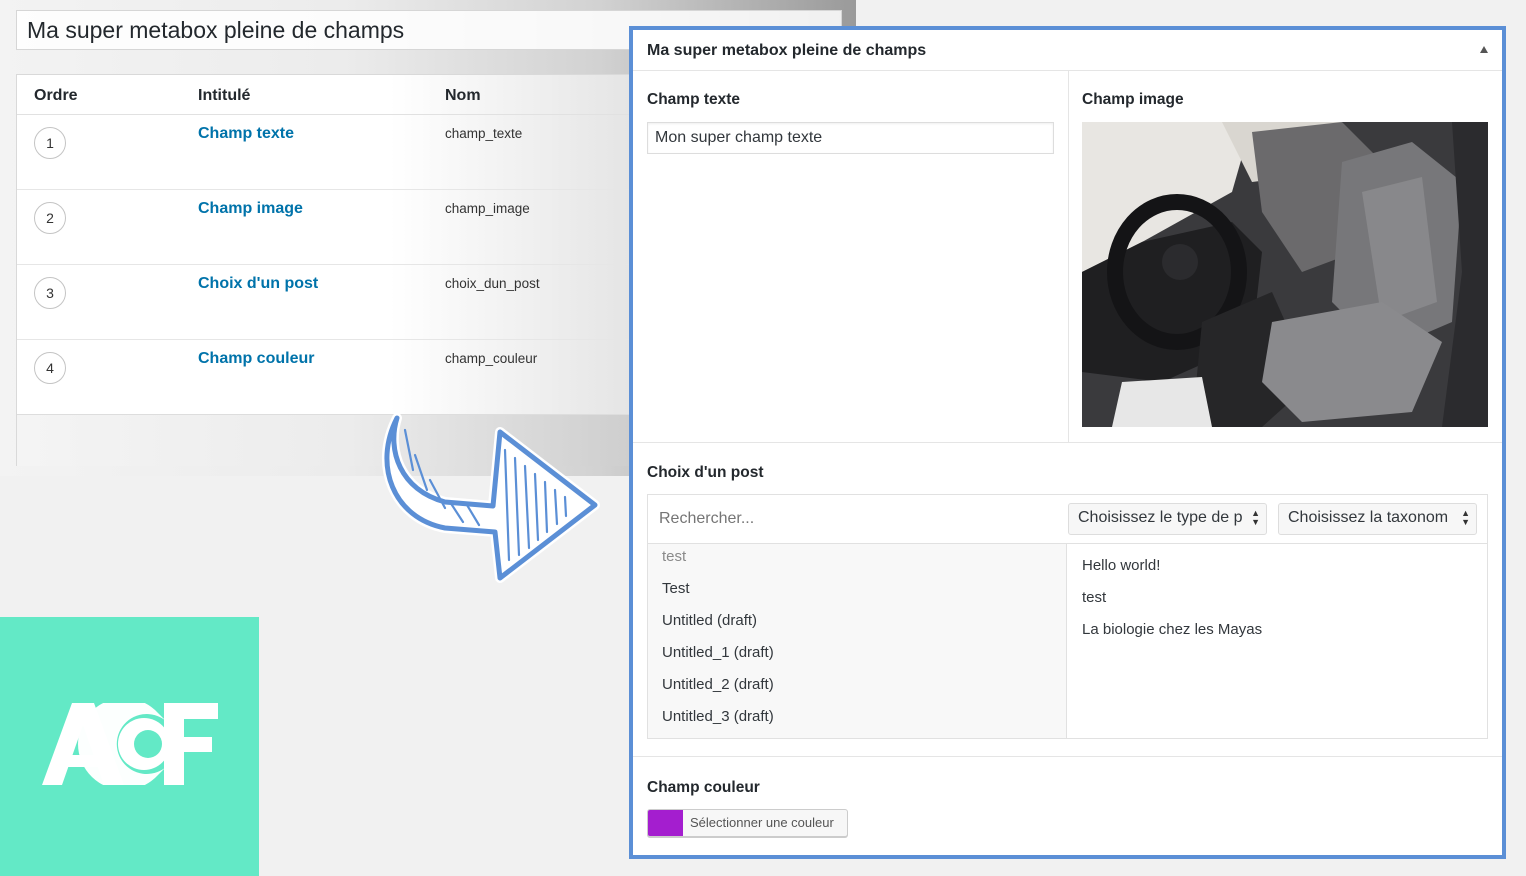 The height and width of the screenshot is (876, 1526). I want to click on sketch-arrow-icon, so click(490, 498).